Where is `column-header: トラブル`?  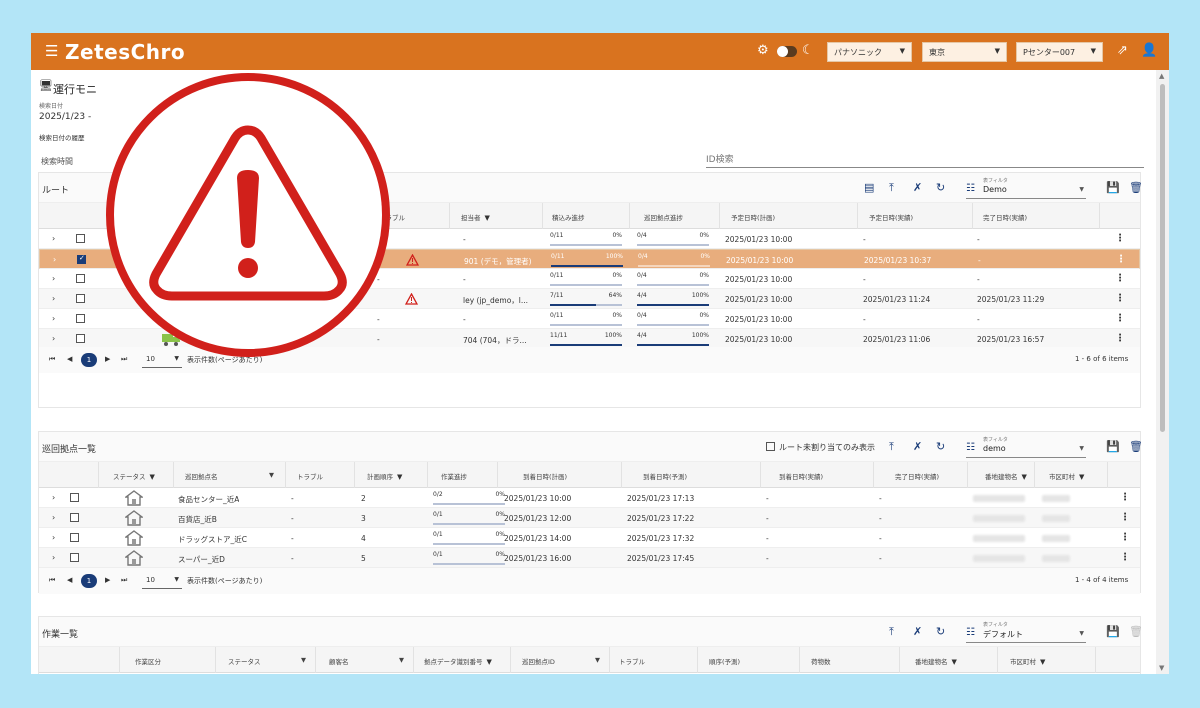 column-header: トラブル is located at coordinates (310, 476).